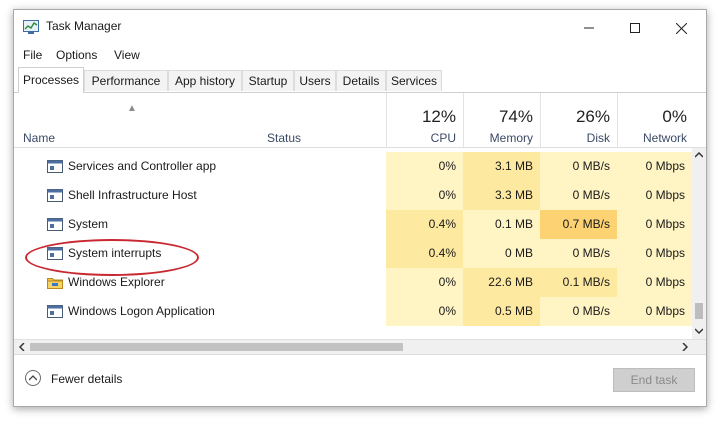  What do you see at coordinates (414, 80) in the screenshot?
I see `tab-services: Services` at bounding box center [414, 80].